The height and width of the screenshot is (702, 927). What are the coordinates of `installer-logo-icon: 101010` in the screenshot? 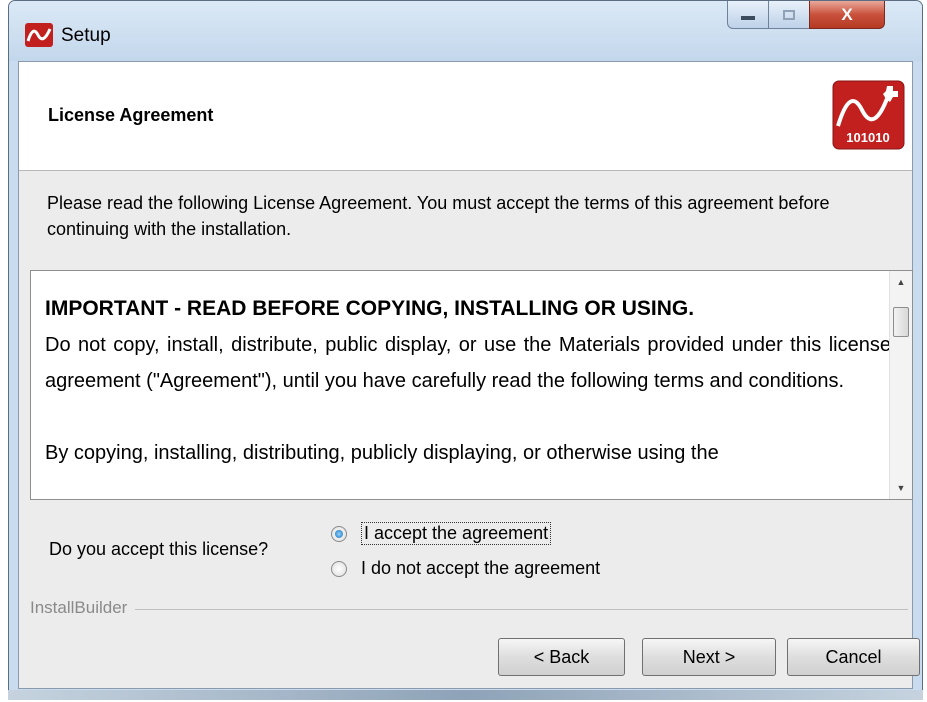 It's located at (868, 115).